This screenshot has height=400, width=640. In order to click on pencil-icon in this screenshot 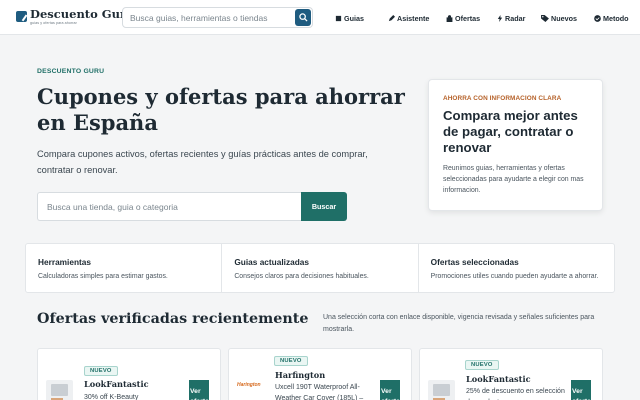, I will do `click(391, 17)`.